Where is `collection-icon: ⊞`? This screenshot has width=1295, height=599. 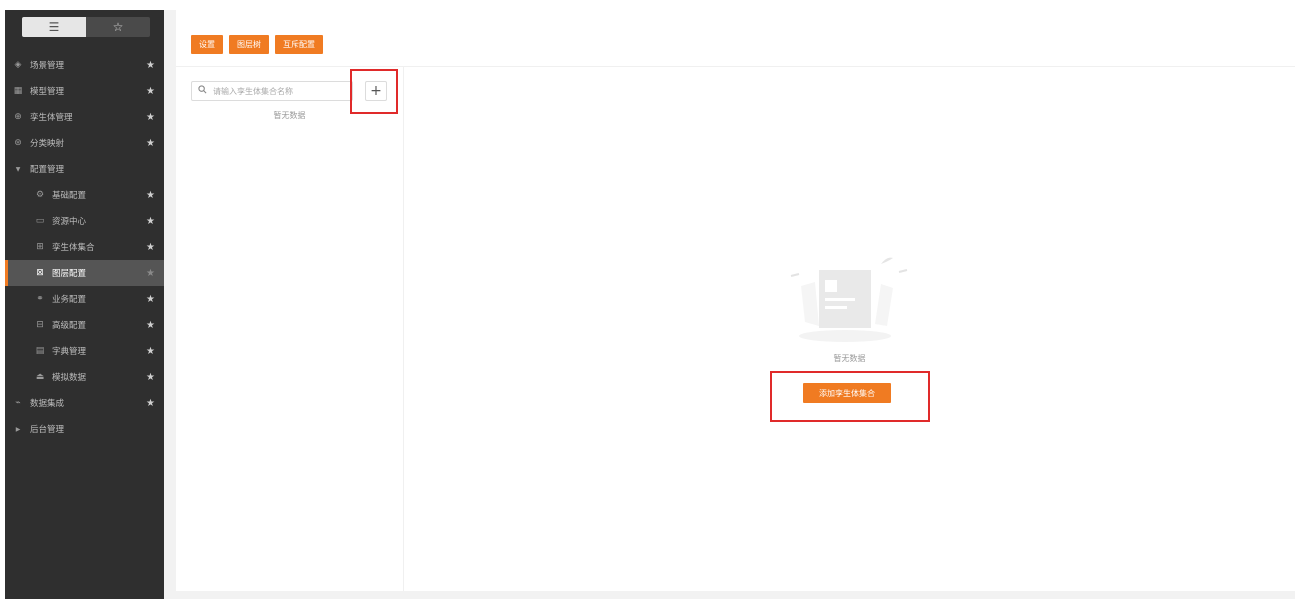
collection-icon: ⊞ is located at coordinates (40, 247).